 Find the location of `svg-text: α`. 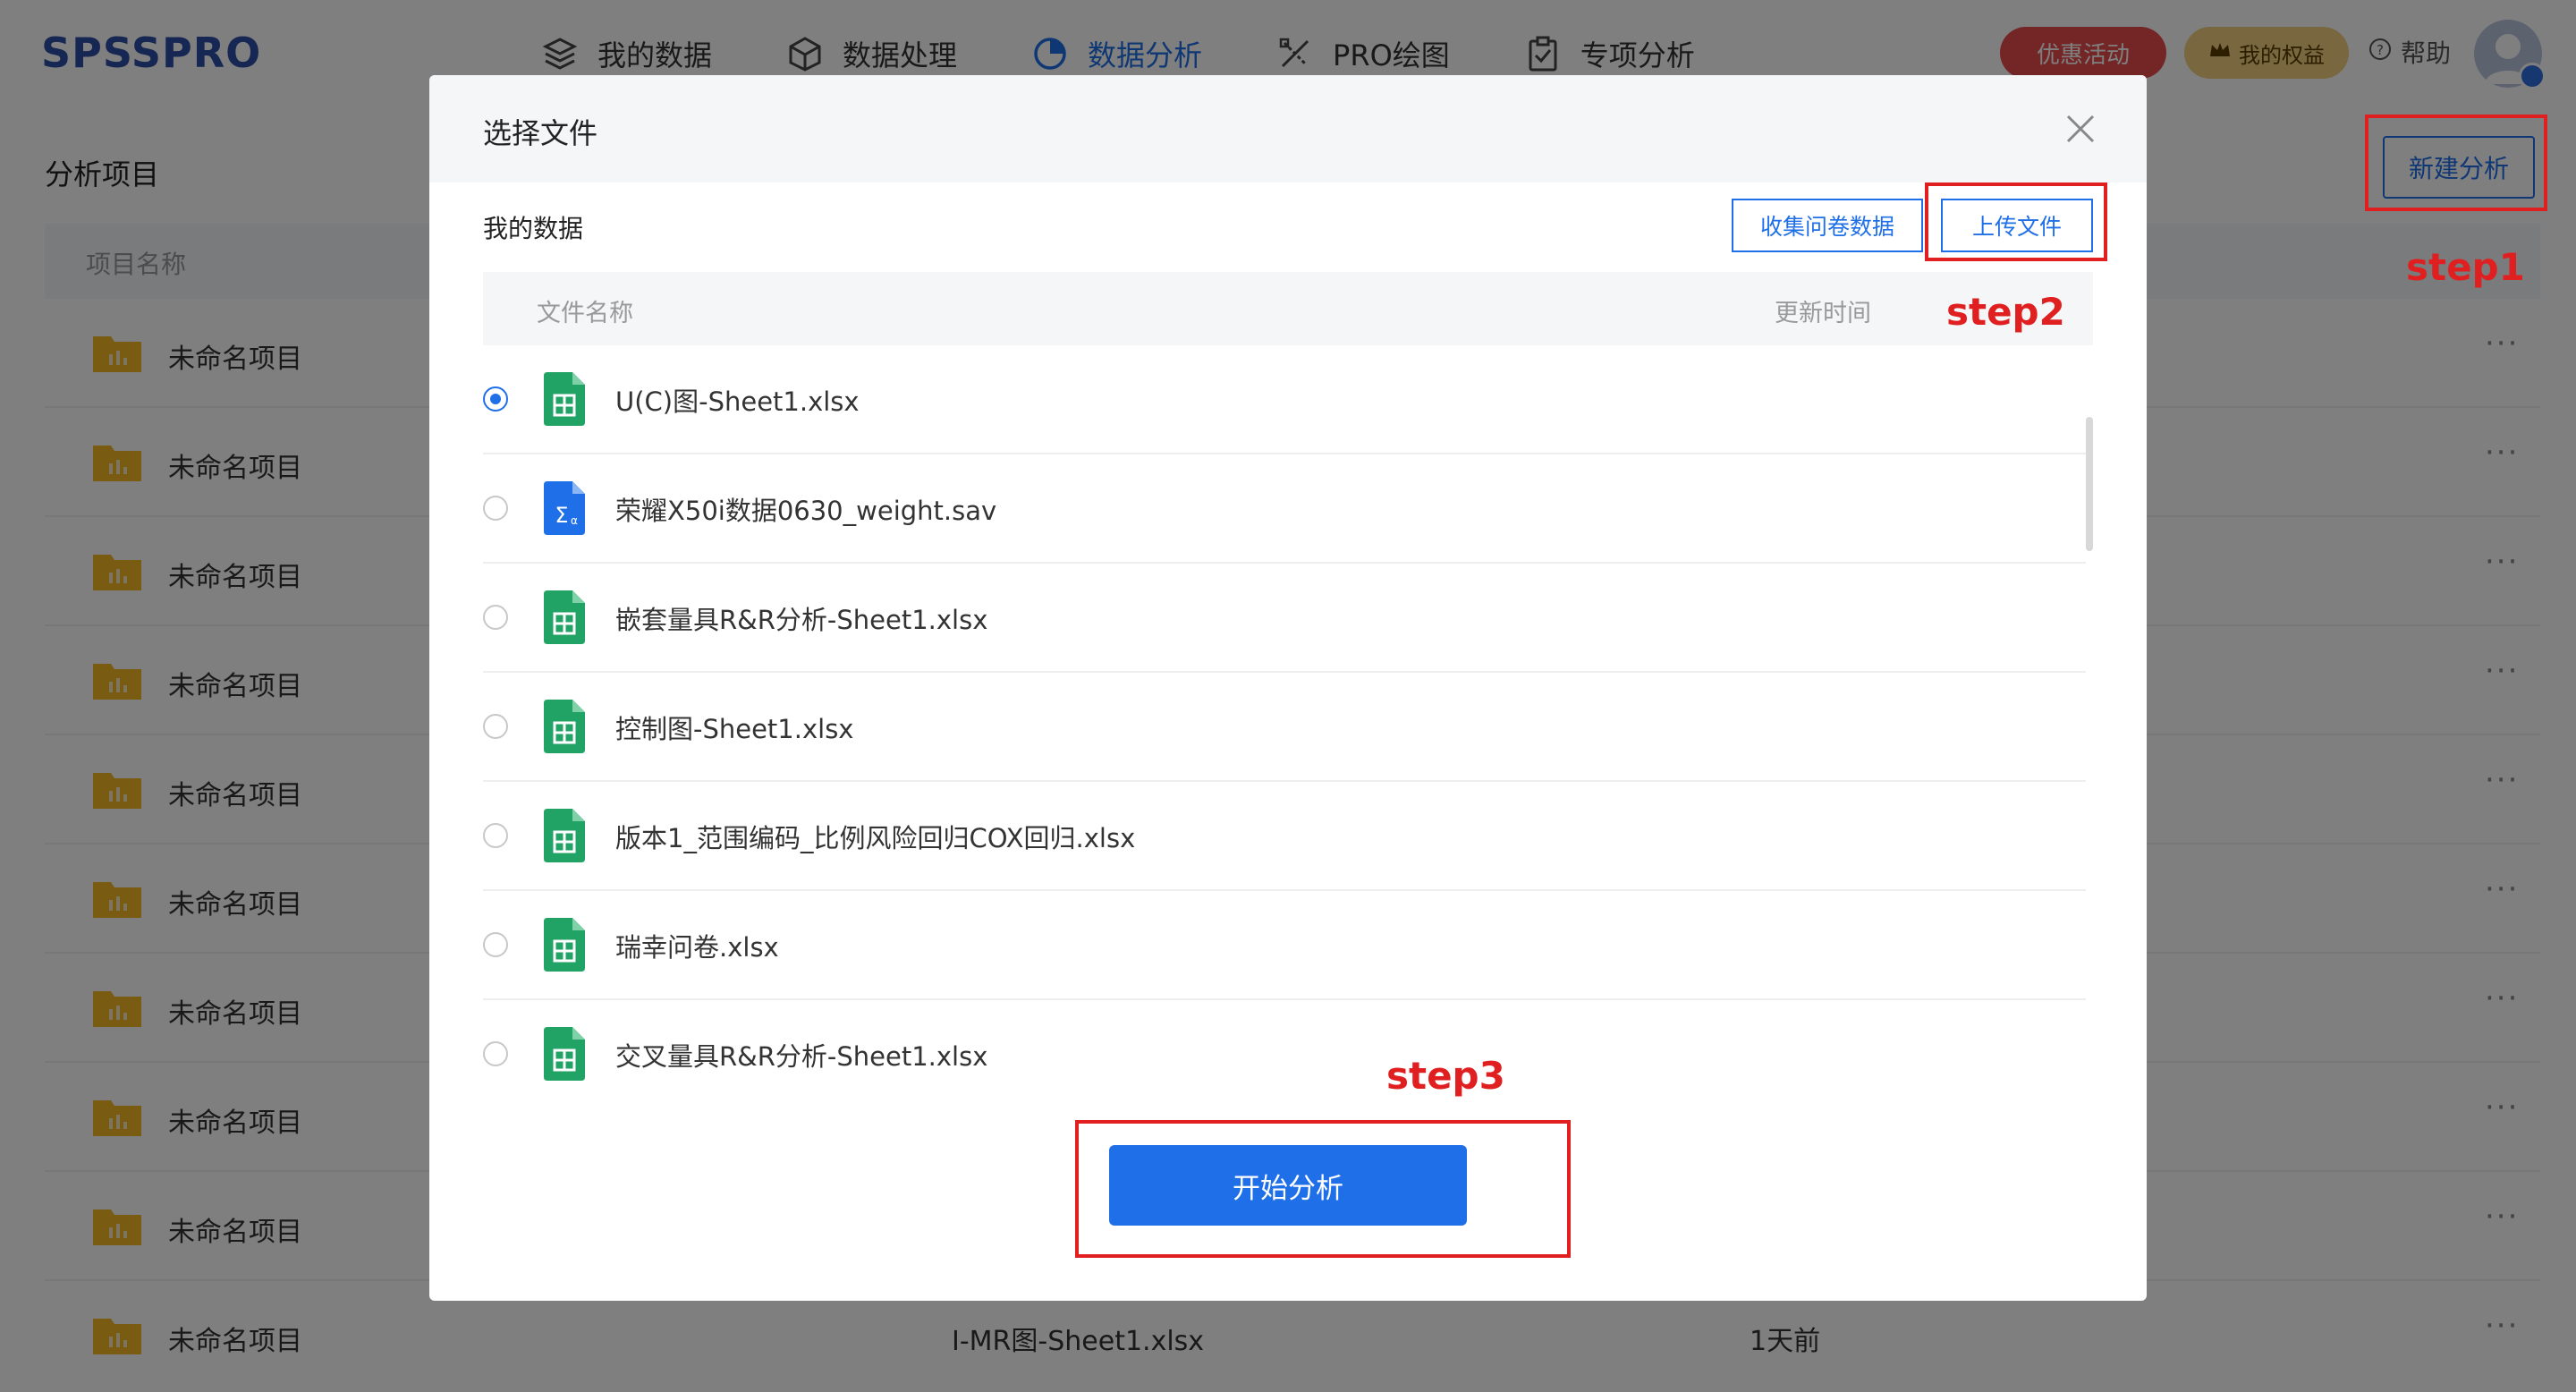

svg-text: α is located at coordinates (574, 520).